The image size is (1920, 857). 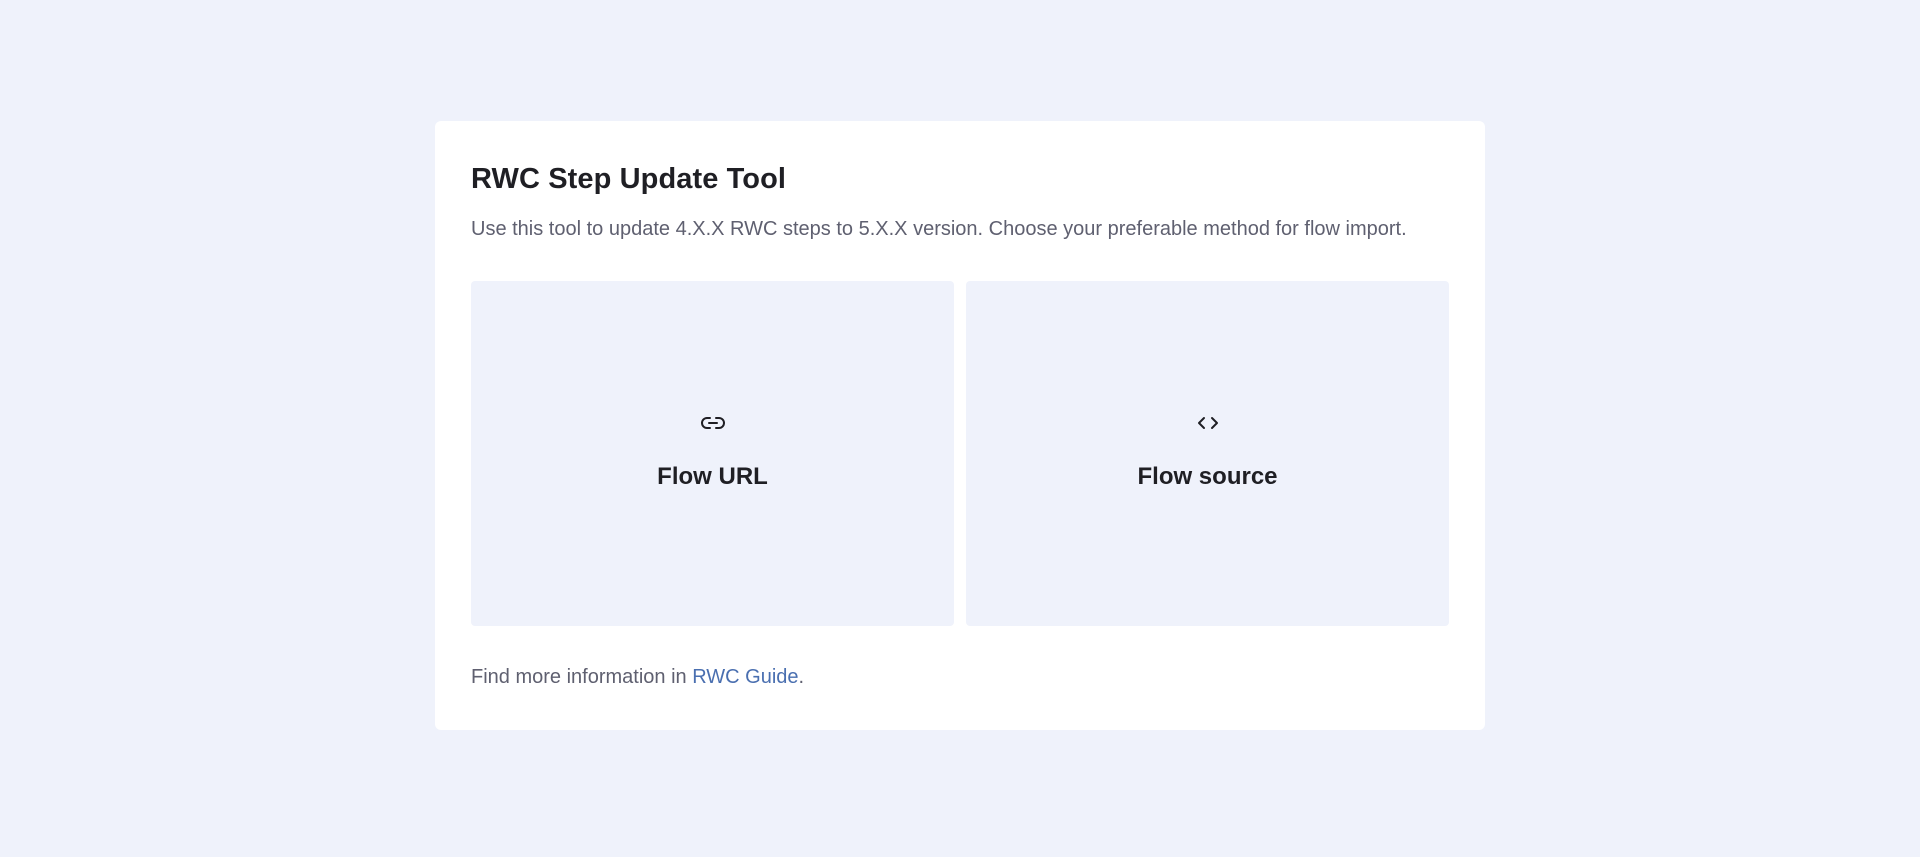 What do you see at coordinates (1207, 453) in the screenshot?
I see `flow-source-option: Flow source` at bounding box center [1207, 453].